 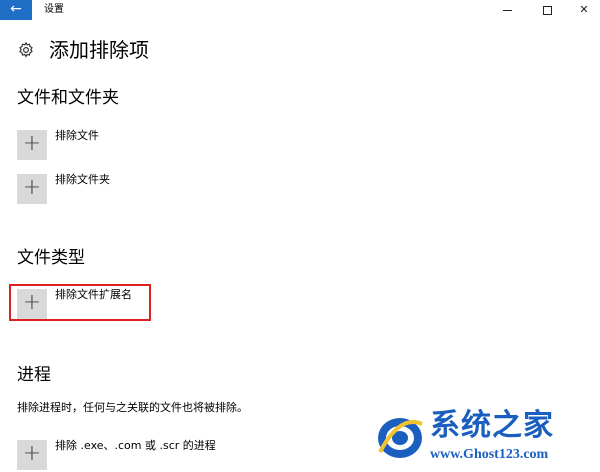 I want to click on window-title: 设置, so click(x=54, y=9).